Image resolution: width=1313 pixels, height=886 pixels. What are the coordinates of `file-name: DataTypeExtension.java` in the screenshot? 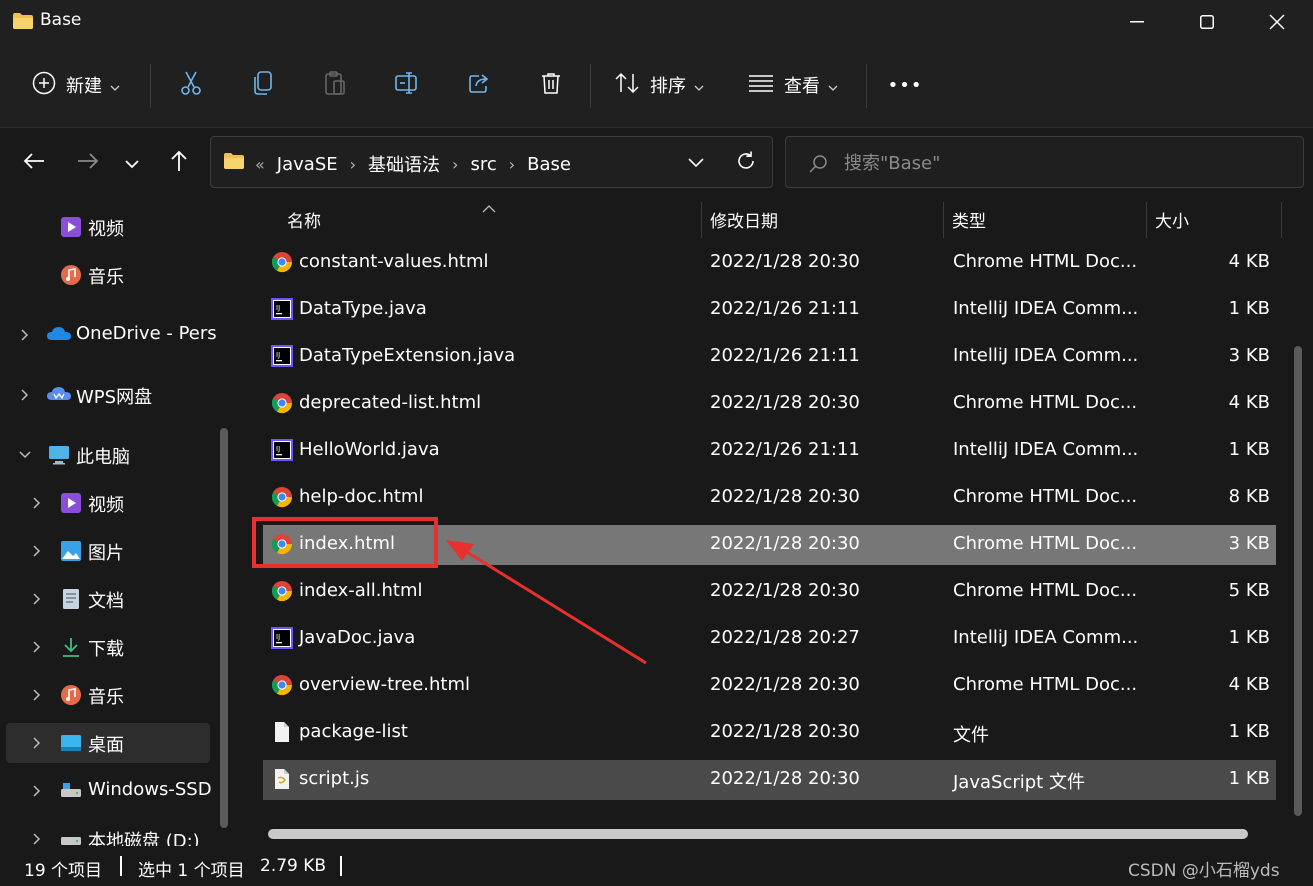 It's located at (407, 355).